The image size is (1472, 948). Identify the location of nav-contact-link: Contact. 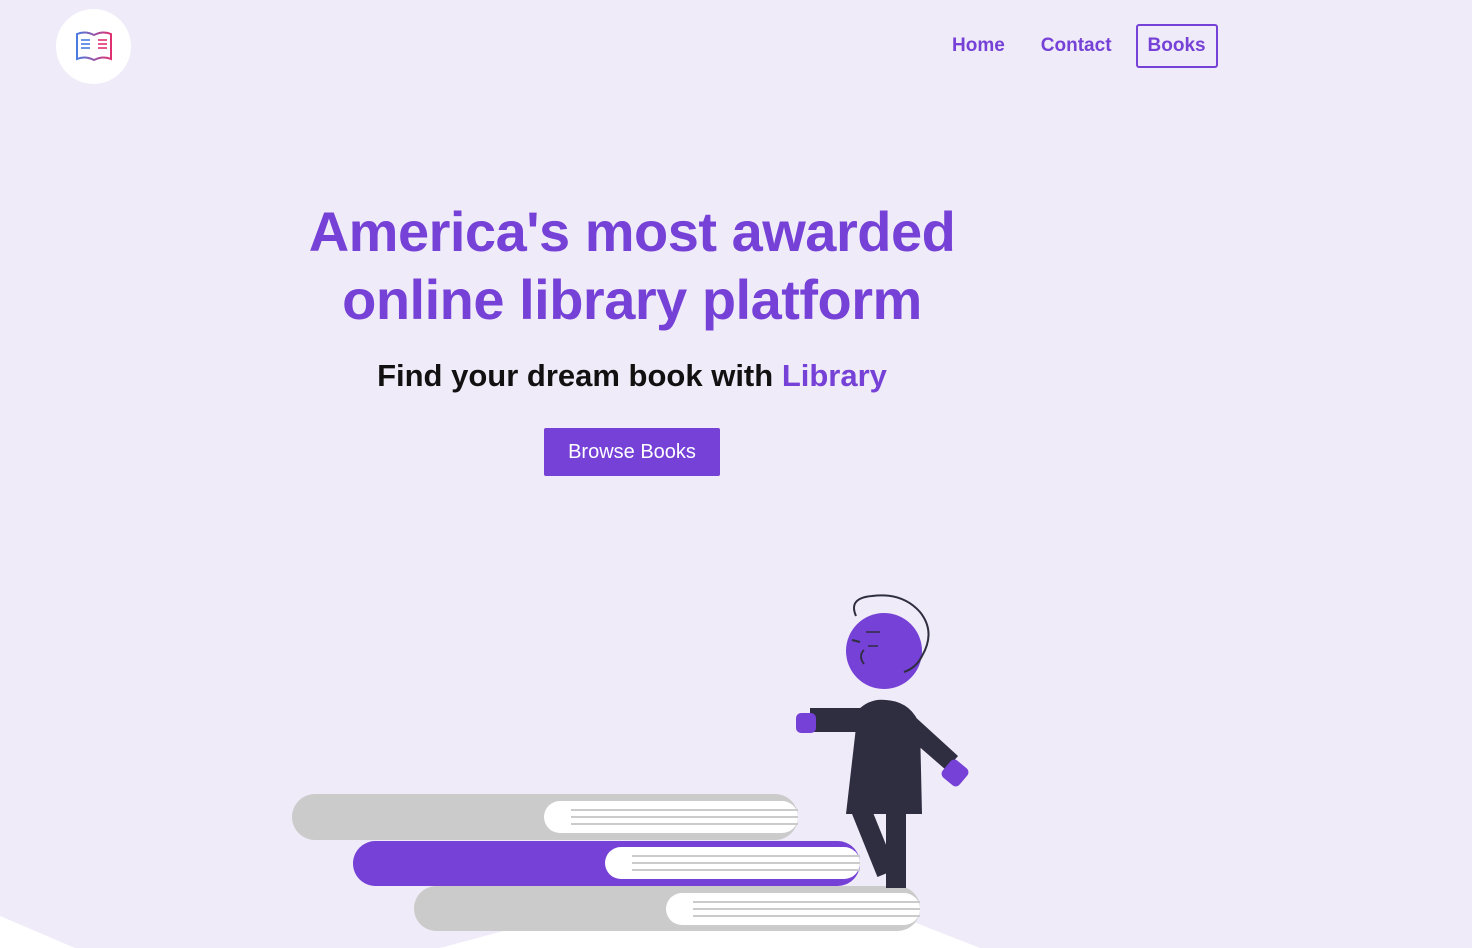
(1076, 46).